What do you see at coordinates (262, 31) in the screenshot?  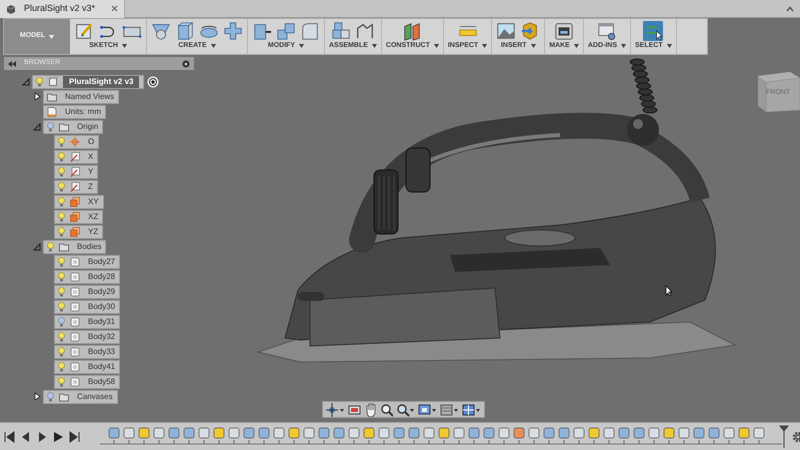 I see `block-arrow-icon` at bounding box center [262, 31].